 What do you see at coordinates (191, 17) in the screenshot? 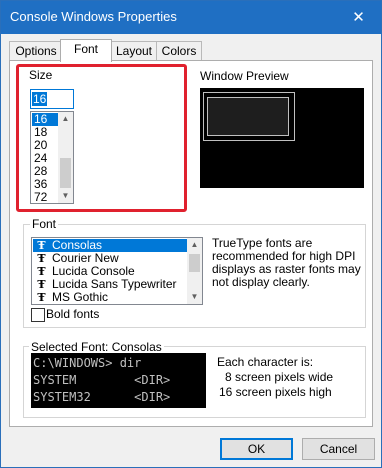
I see `title-bar: Console Windows Properties ✕` at bounding box center [191, 17].